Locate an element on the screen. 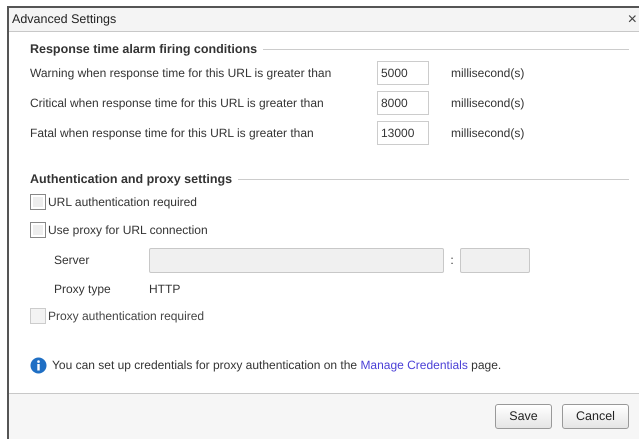 Image resolution: width=640 pixels, height=439 pixels. info-text: You can set up credentials for proxy authentication on the Manage Credentials page. is located at coordinates (277, 365).